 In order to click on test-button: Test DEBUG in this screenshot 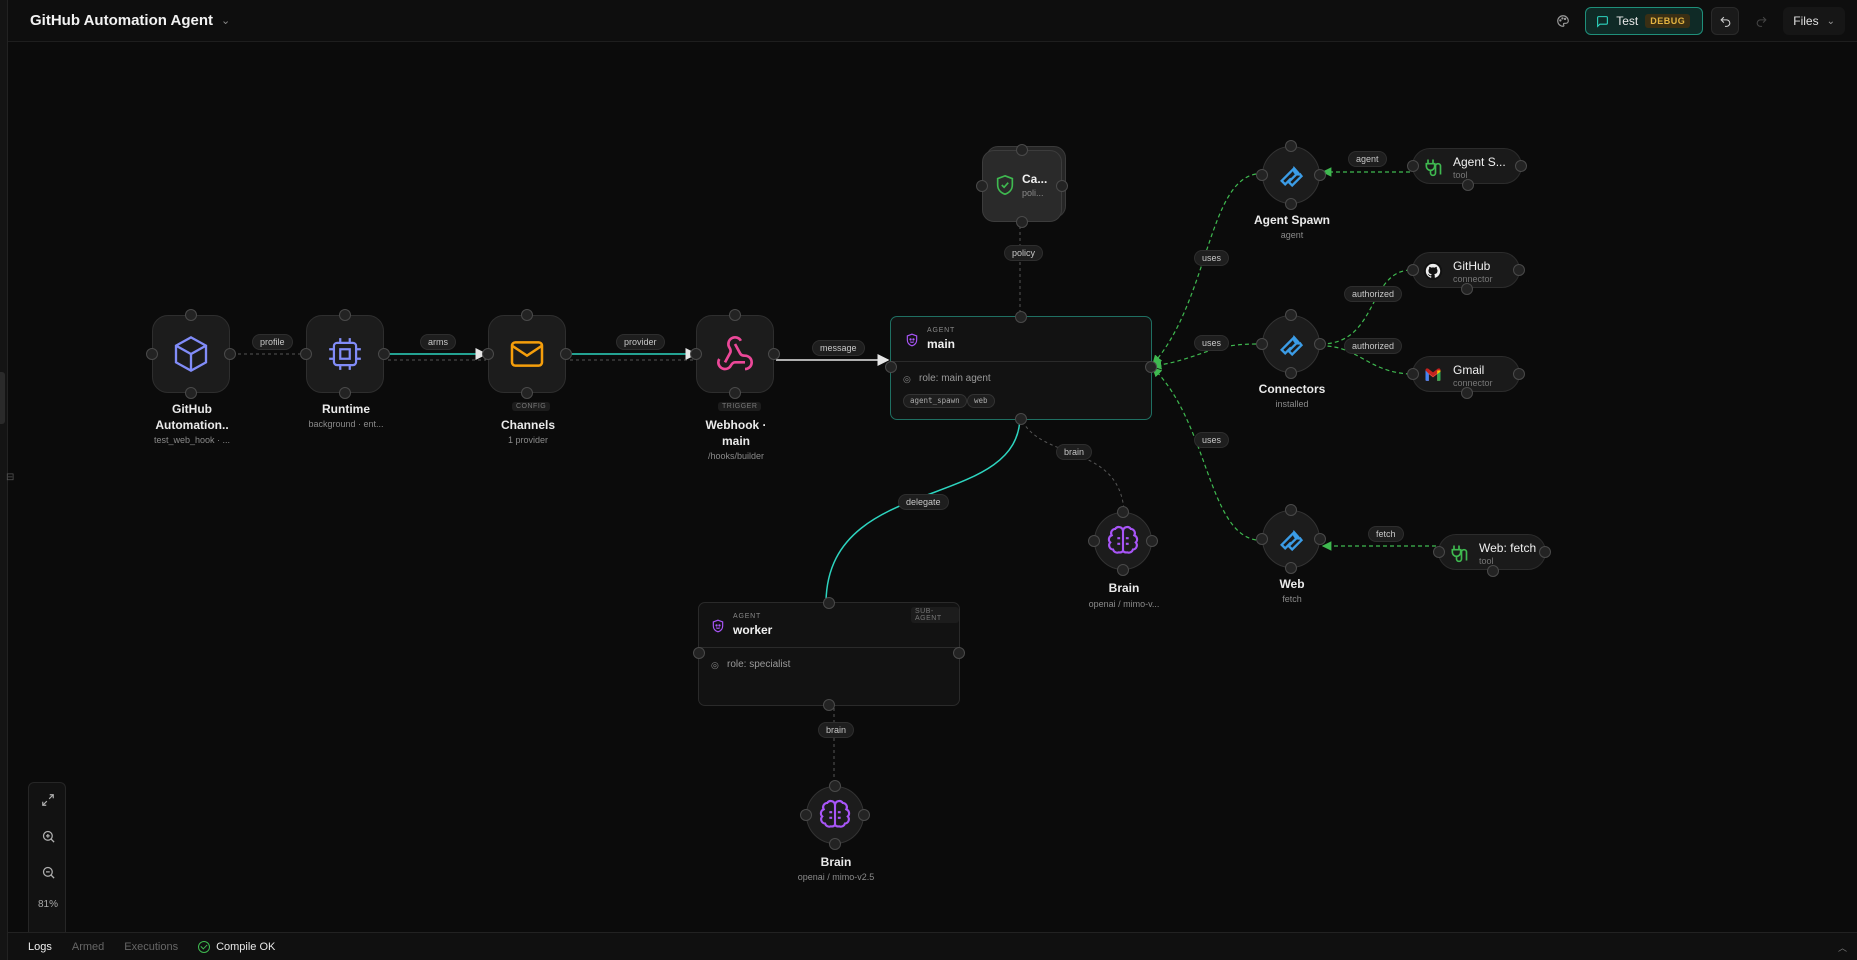, I will do `click(1644, 21)`.